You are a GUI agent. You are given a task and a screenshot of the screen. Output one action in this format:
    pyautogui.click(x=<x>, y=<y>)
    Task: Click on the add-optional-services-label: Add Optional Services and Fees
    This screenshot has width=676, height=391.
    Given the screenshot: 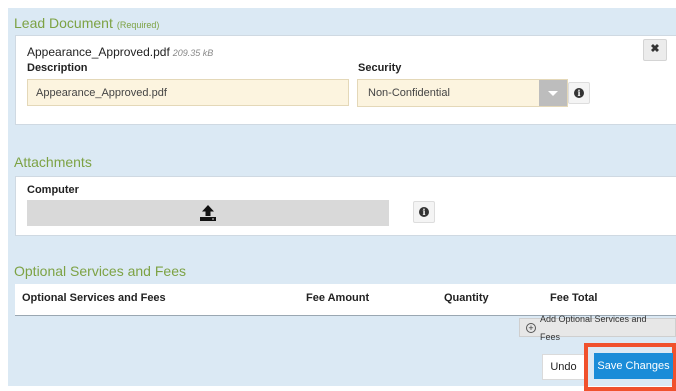 What is the action you would take?
    pyautogui.click(x=593, y=327)
    